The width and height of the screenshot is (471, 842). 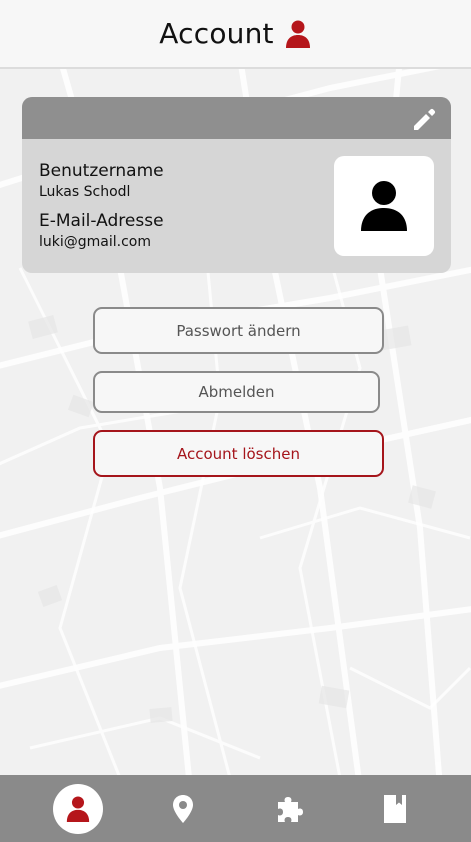 I want to click on nav-puzzle, so click(x=291, y=808).